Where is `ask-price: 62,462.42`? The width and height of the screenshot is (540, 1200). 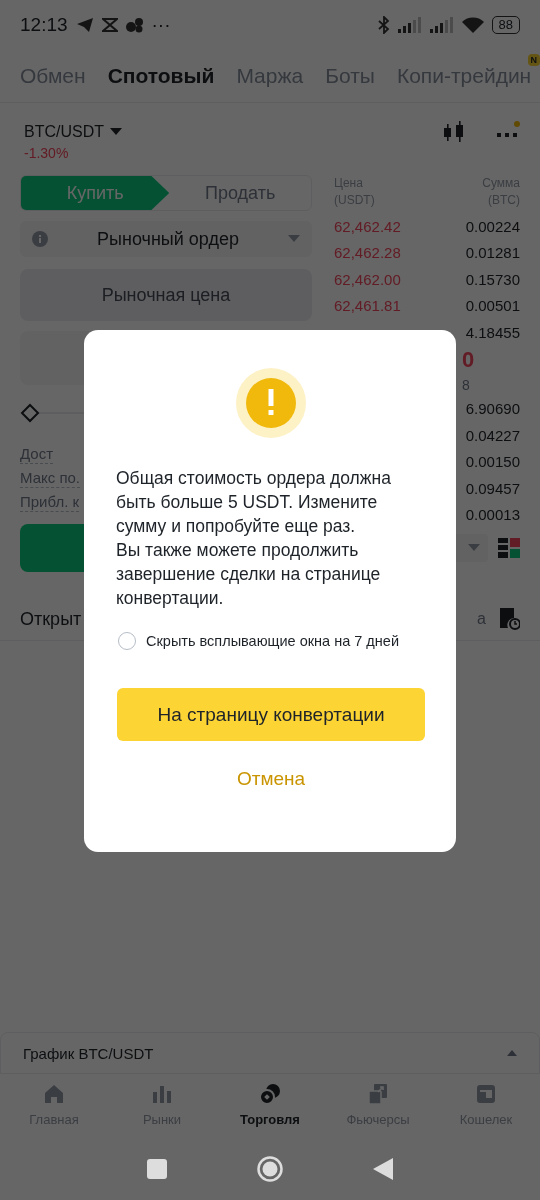 ask-price: 62,462.42 is located at coordinates (367, 226).